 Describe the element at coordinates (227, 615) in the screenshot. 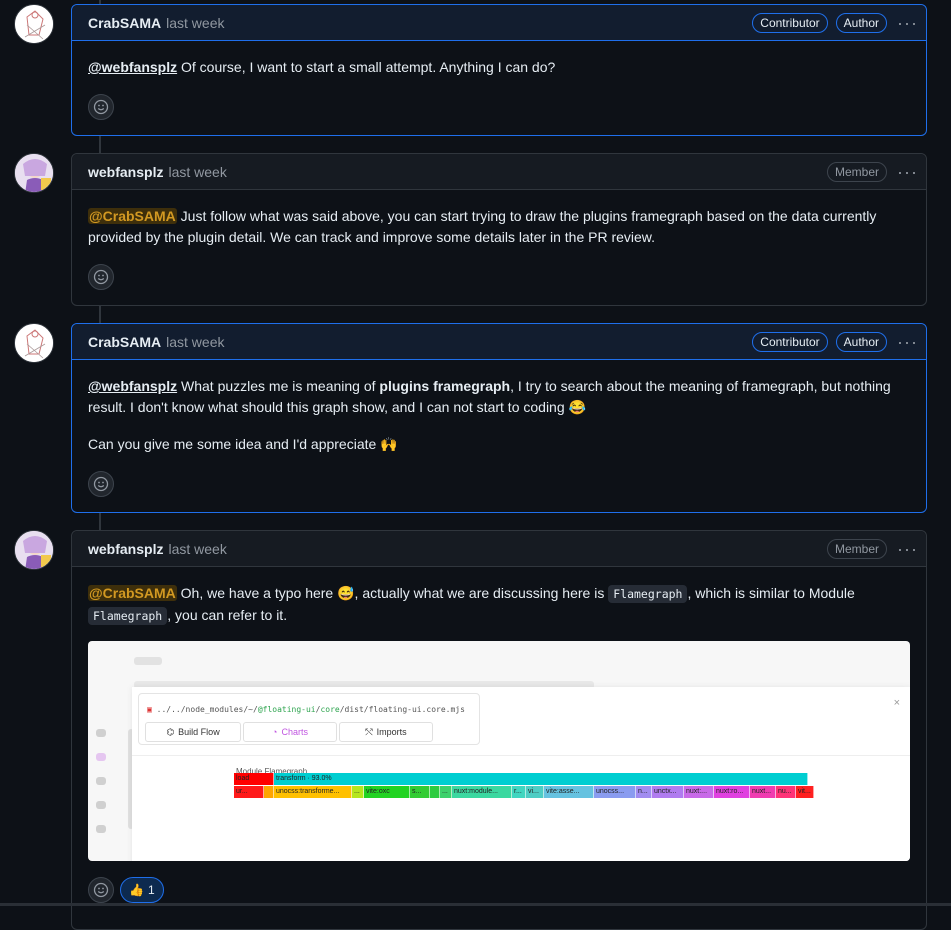

I see `comment-text: , you can refer to it.` at that location.